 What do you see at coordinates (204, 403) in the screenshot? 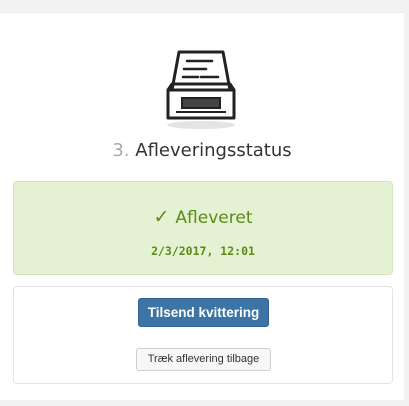
I see `bottom-divider` at bounding box center [204, 403].